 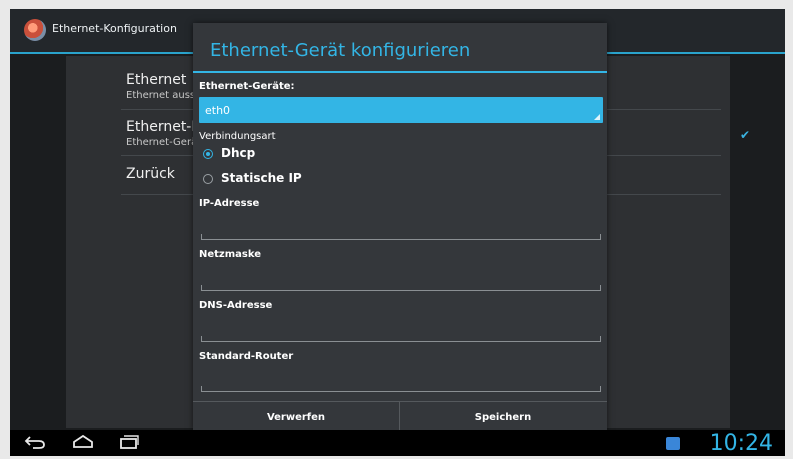 What do you see at coordinates (397, 443) in the screenshot?
I see `navigation-bar: 10:24` at bounding box center [397, 443].